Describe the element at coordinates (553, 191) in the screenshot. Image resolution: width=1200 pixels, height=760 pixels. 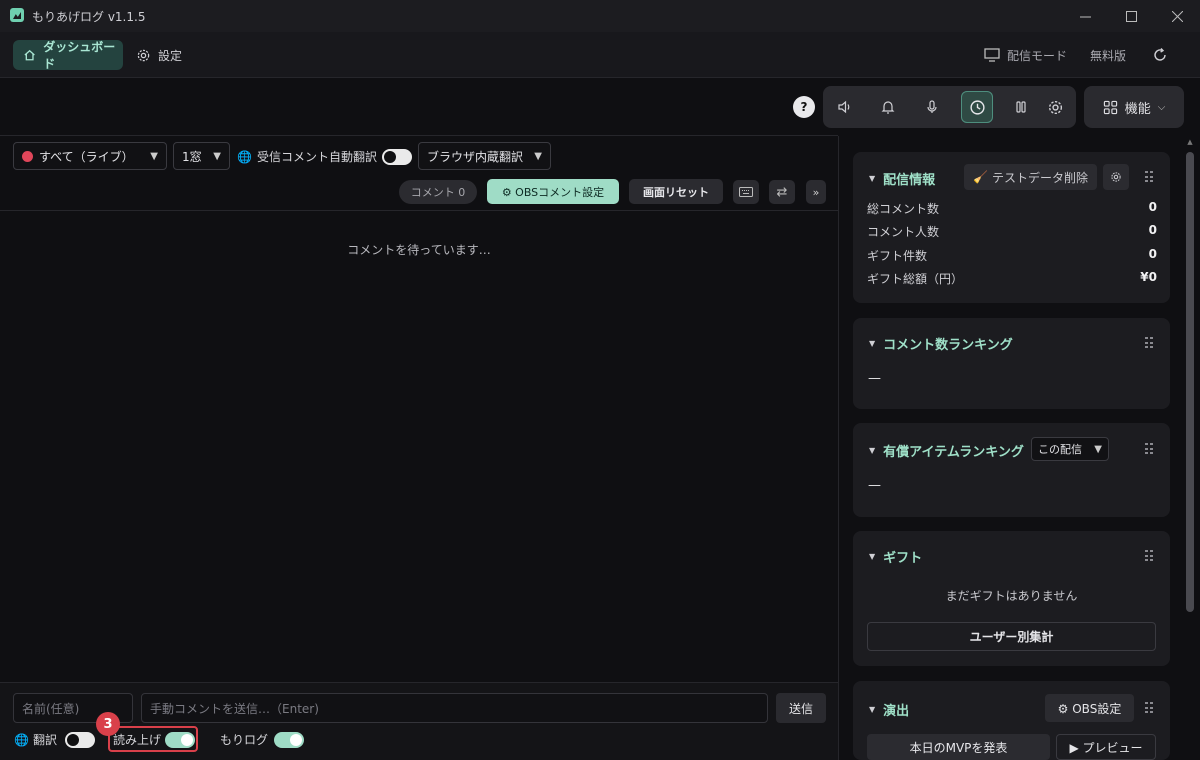
I see `obs-comment-settings-button: ⚙ OBSコメント設定` at that location.